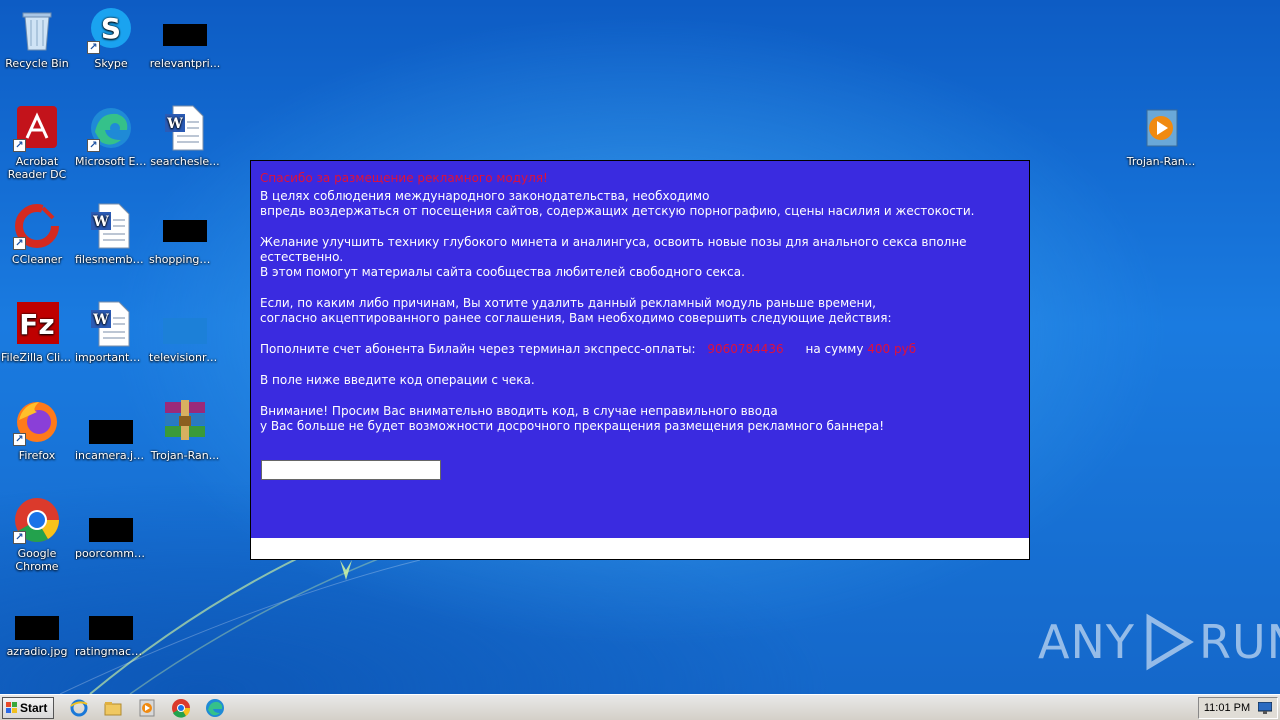  What do you see at coordinates (37, 422) in the screenshot?
I see `firefox-icon: ↗` at bounding box center [37, 422].